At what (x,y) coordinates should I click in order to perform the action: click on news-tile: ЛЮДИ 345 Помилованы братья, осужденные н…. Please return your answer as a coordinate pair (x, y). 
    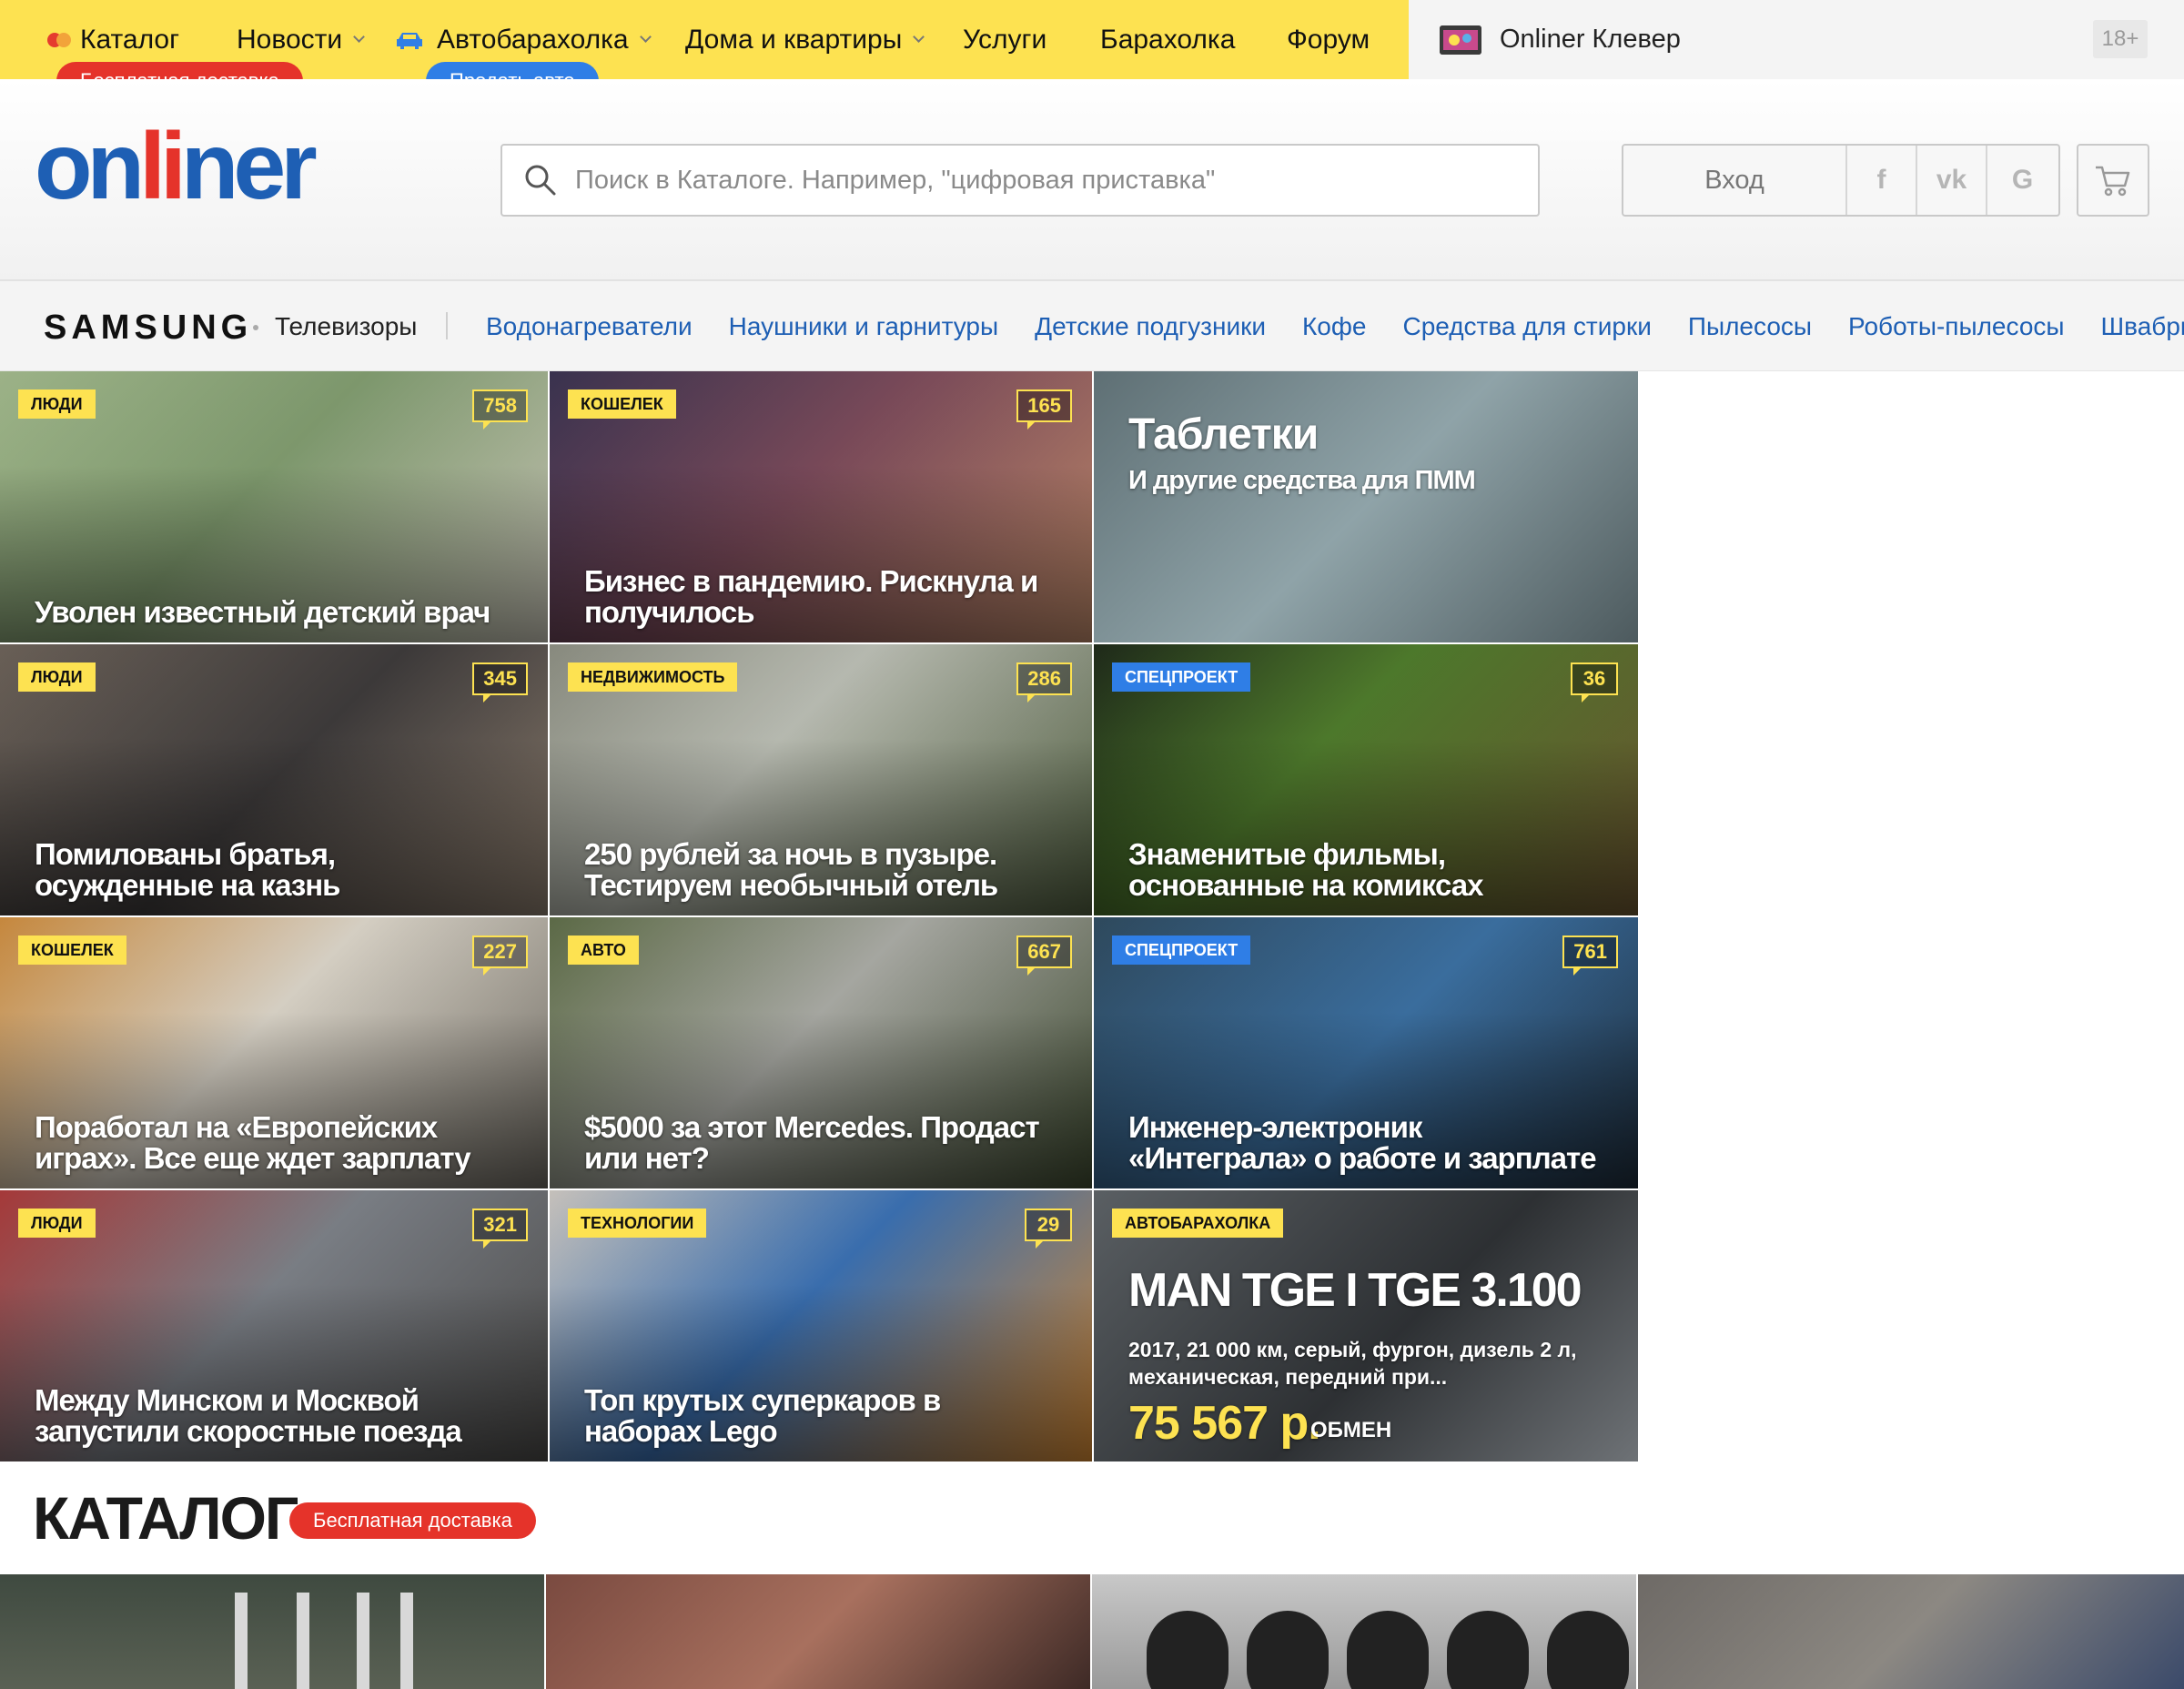
    Looking at the image, I should click on (274, 779).